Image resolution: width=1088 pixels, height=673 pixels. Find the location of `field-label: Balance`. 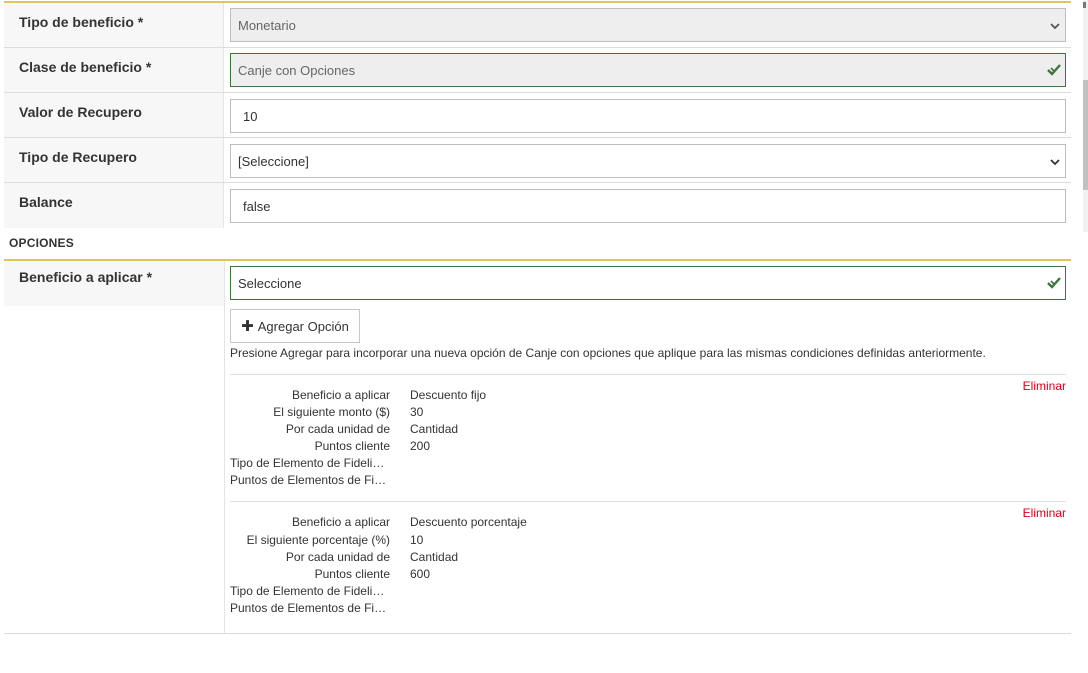

field-label: Balance is located at coordinates (114, 205).